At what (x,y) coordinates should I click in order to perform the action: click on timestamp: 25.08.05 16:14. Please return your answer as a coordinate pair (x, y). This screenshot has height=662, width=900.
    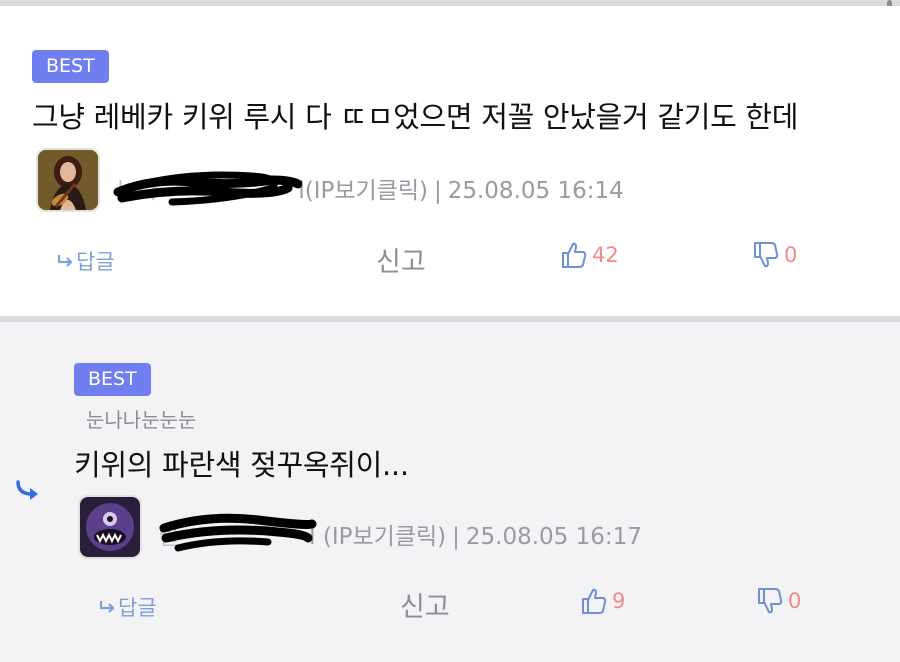
    Looking at the image, I should click on (535, 191).